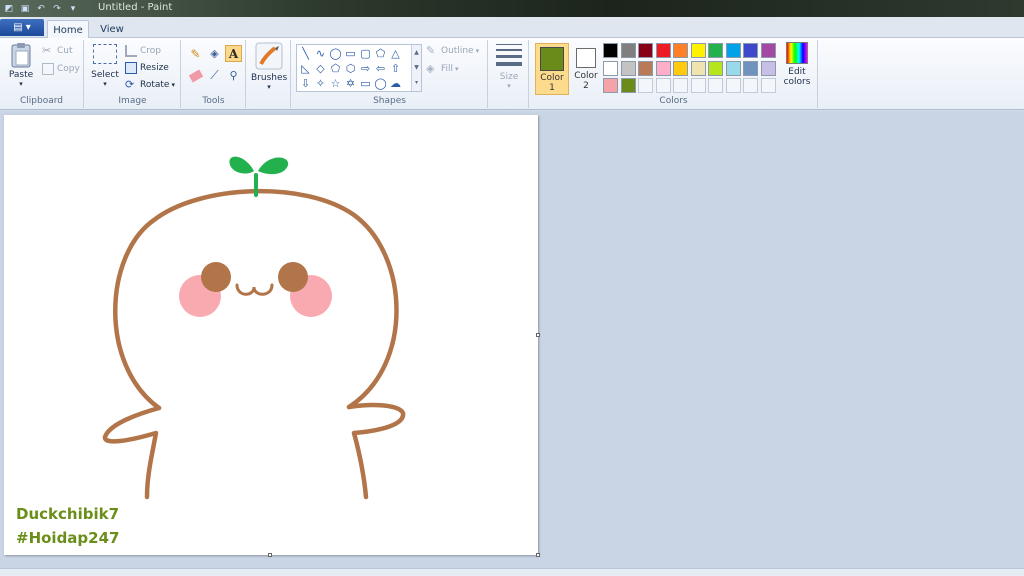 This screenshot has width=1024, height=576. What do you see at coordinates (57, 8) in the screenshot?
I see `redo-icon: ↷` at bounding box center [57, 8].